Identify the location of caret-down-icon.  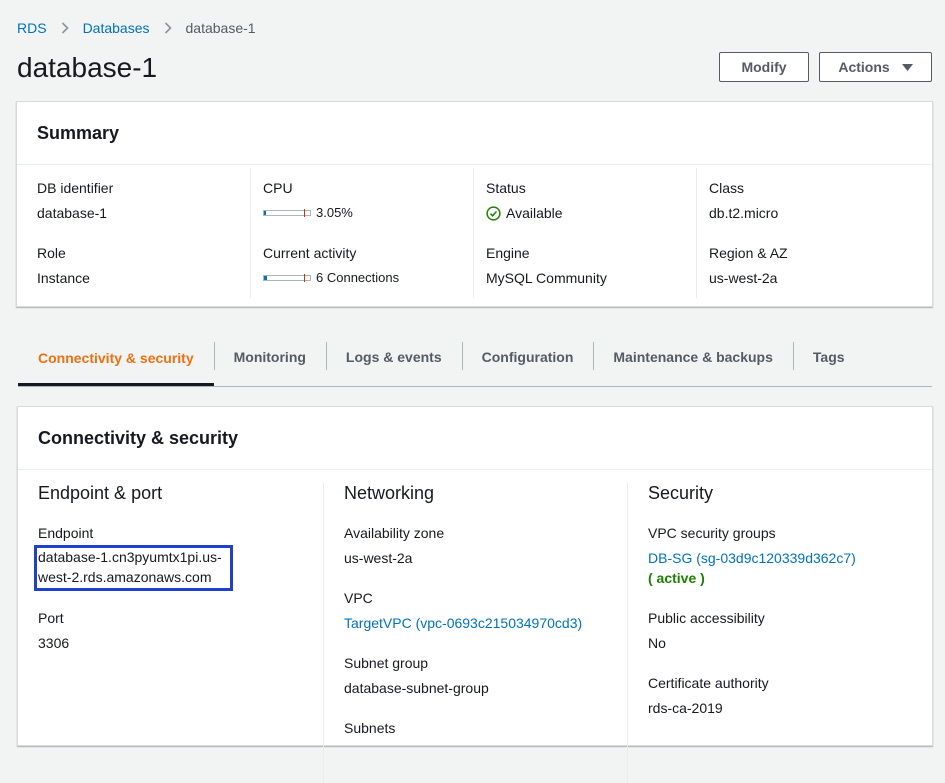
(907, 67).